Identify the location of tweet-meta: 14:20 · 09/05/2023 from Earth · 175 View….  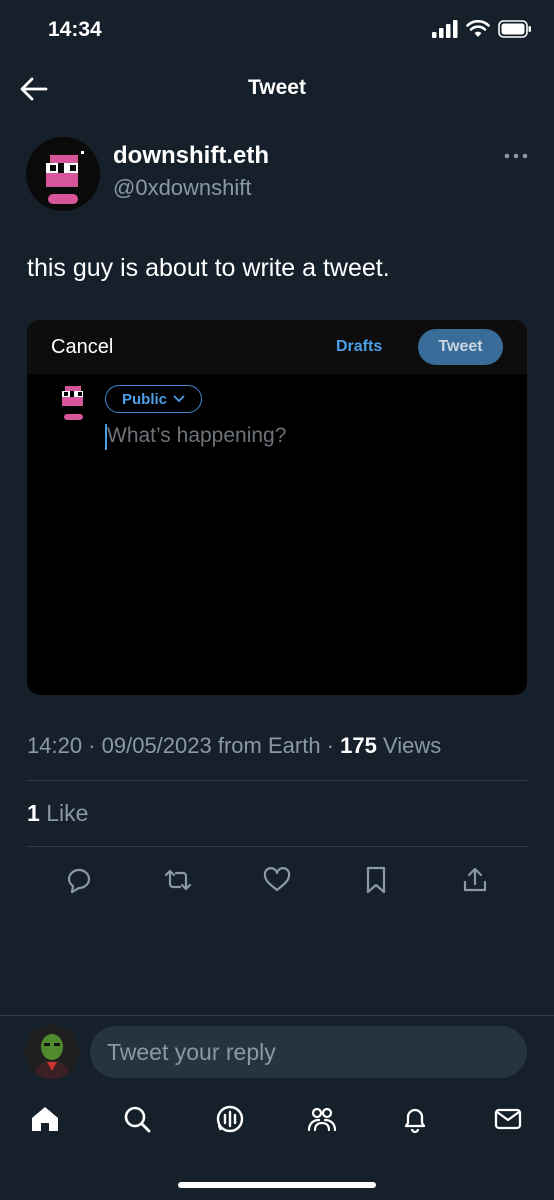
(234, 745).